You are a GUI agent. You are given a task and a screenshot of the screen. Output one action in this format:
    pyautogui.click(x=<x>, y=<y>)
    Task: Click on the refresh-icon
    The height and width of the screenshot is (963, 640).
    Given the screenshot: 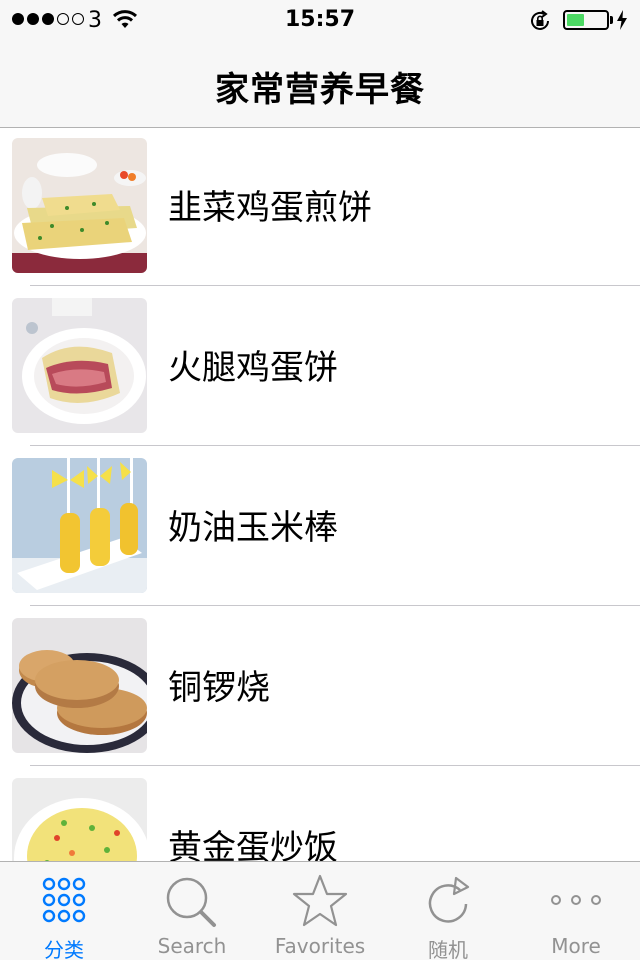 What is the action you would take?
    pyautogui.click(x=449, y=899)
    